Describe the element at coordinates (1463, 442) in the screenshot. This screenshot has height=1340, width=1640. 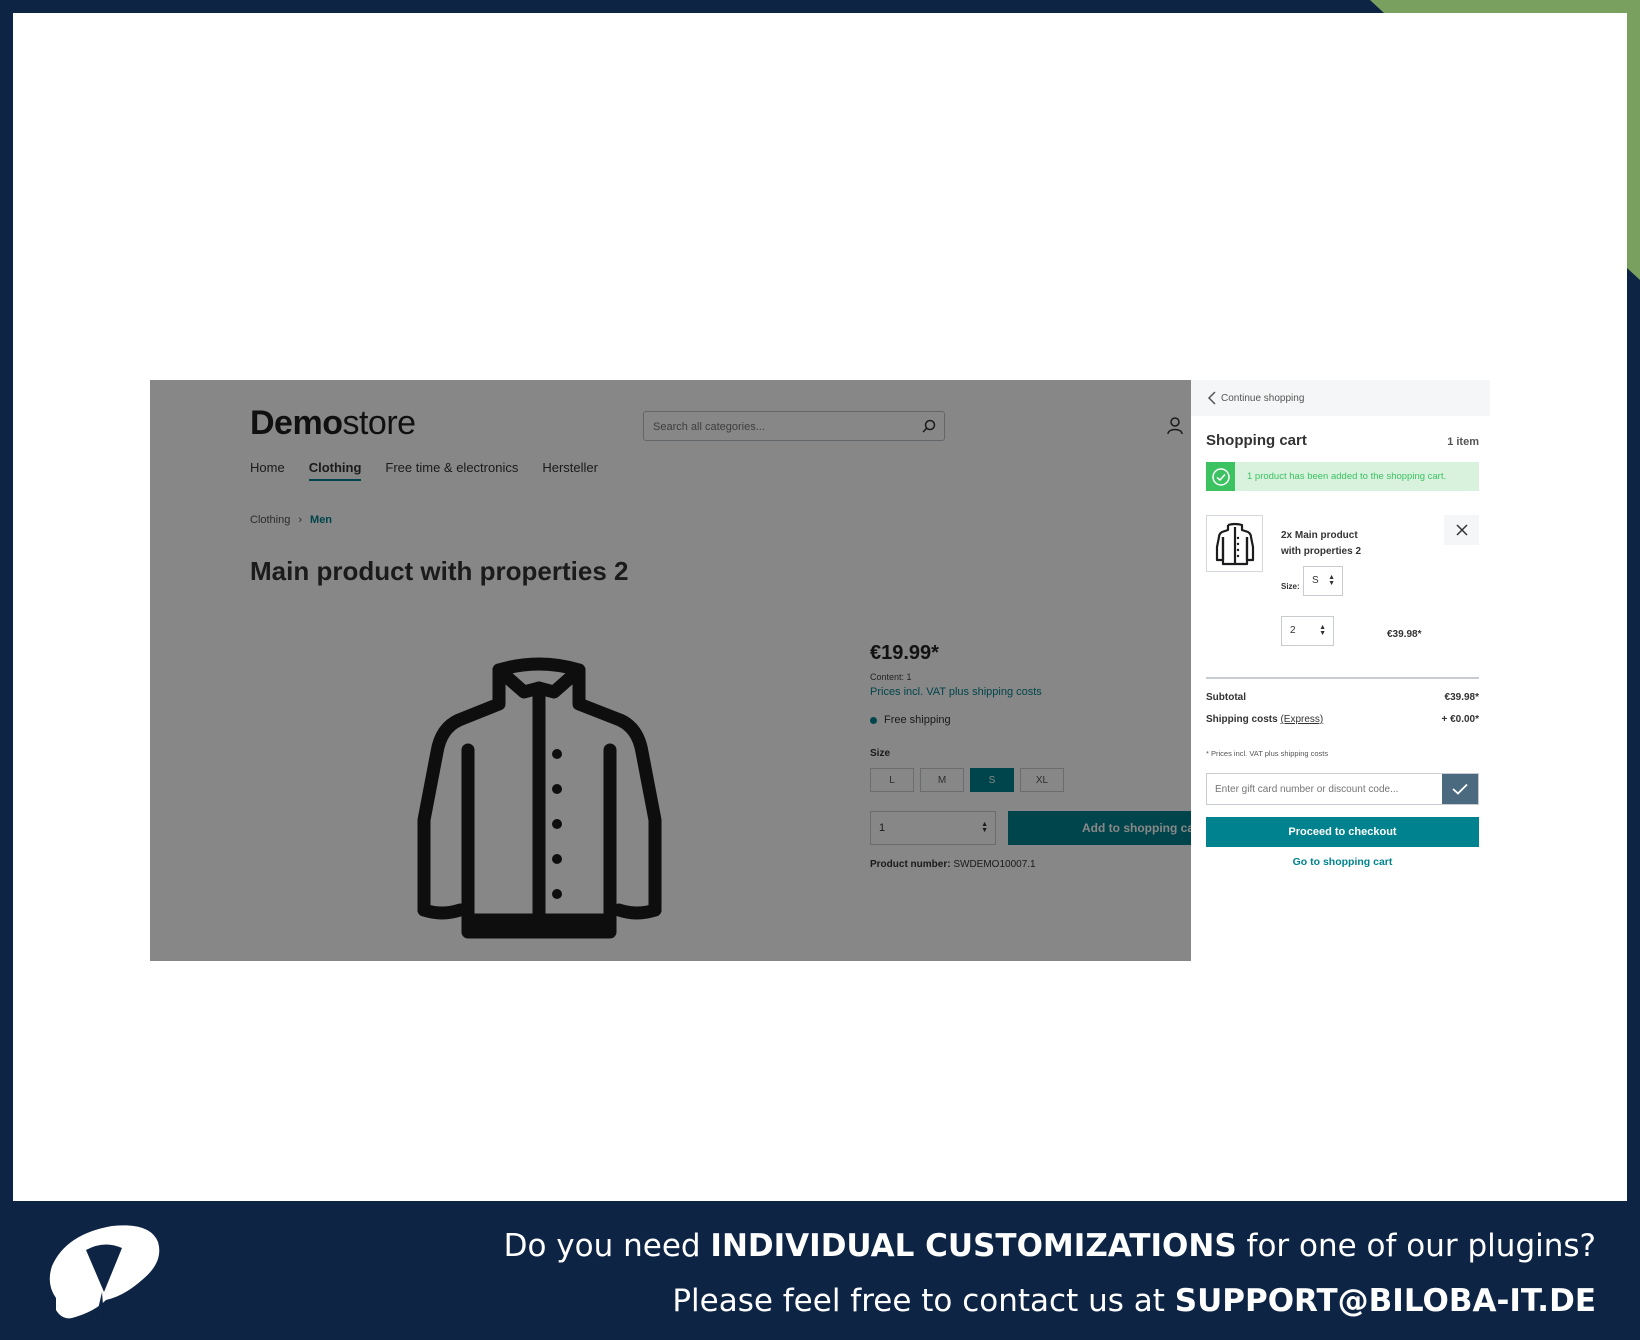
I see `cart-item-count: 1 item` at that location.